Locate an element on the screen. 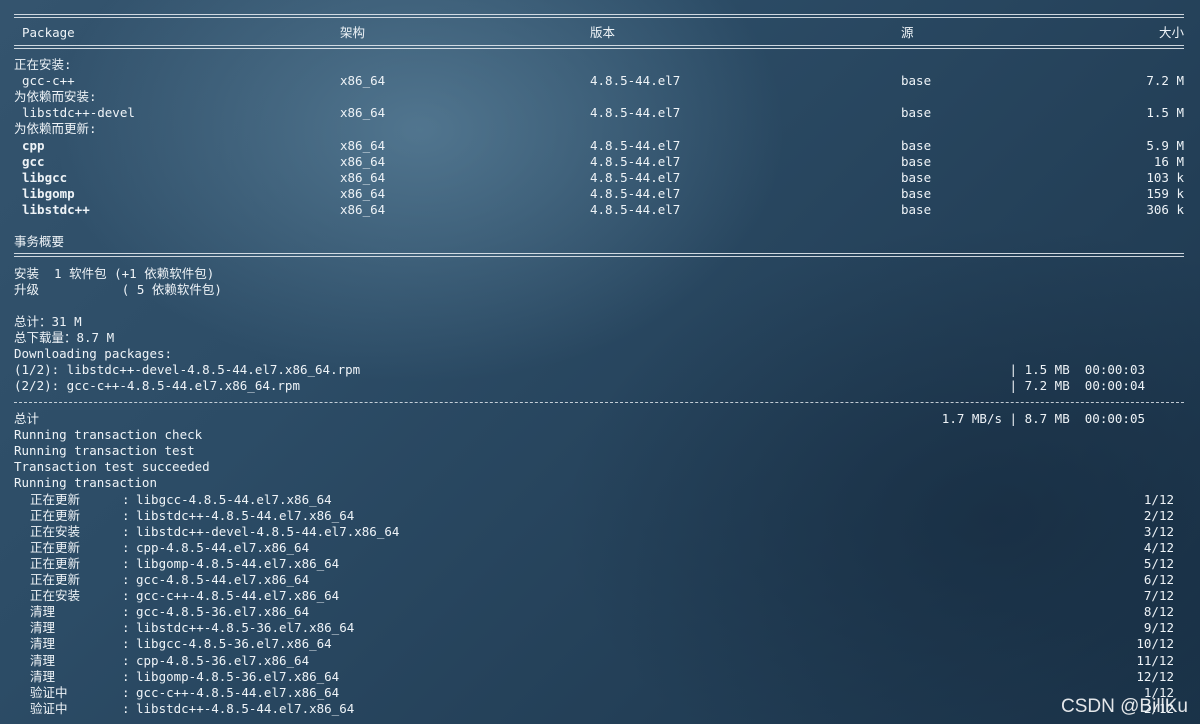 Image resolution: width=1200 pixels, height=724 pixels. step-package: libgcc-4.8.5-36.el7.x86_64 is located at coordinates (234, 644).